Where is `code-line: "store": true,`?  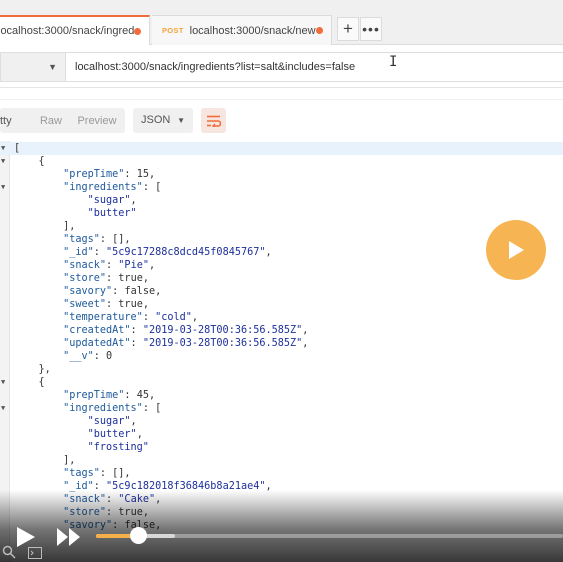 code-line: "store": true, is located at coordinates (281, 278).